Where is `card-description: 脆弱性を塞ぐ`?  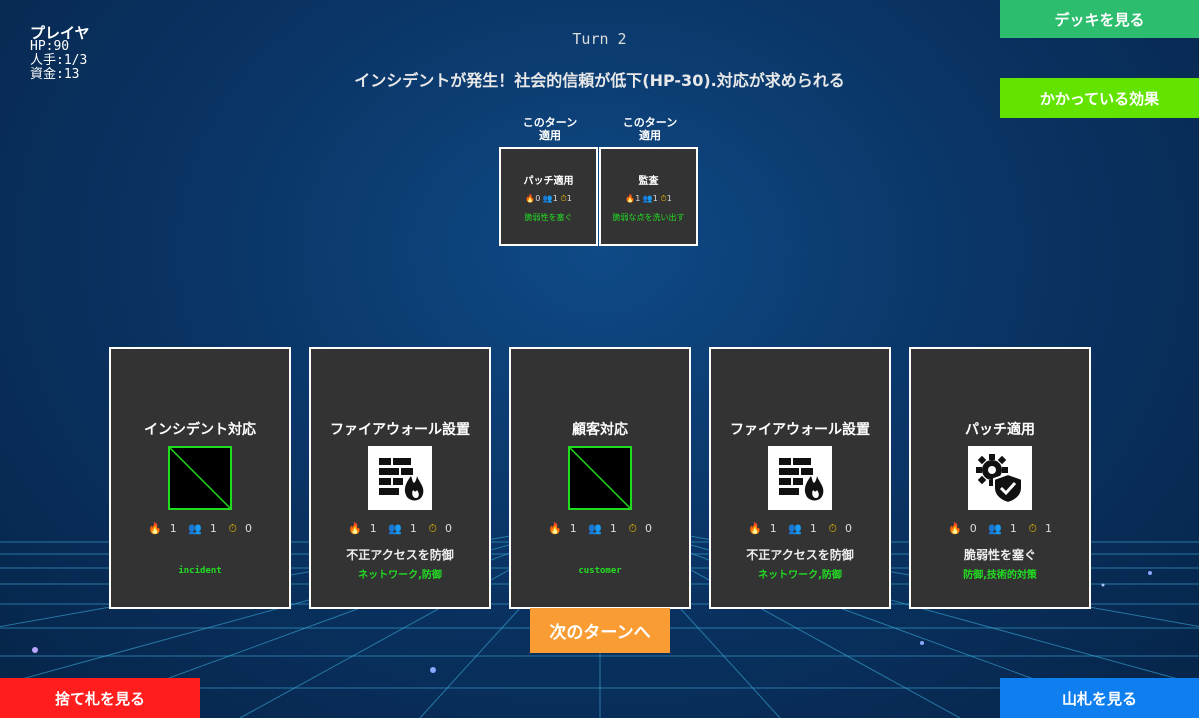 card-description: 脆弱性を塞ぐ is located at coordinates (999, 555).